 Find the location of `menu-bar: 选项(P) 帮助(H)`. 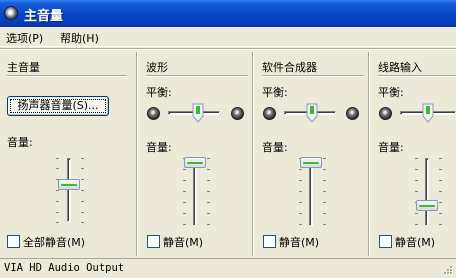

menu-bar: 选项(P) 帮助(H) is located at coordinates (228, 37).